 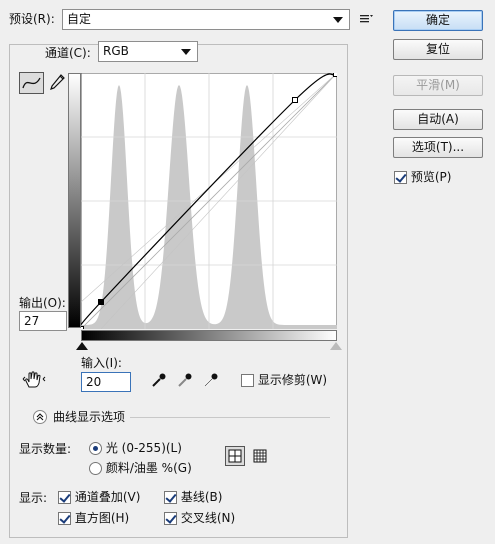 I want to click on preview-checkbox-row: 预览(P), so click(x=422, y=177).